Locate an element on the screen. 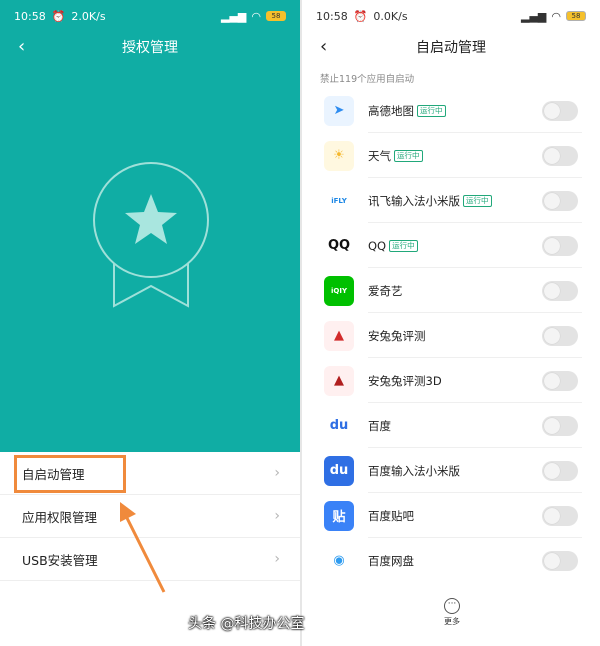 The image size is (600, 646). arrow-annotation-icon is located at coordinates (143, 547).